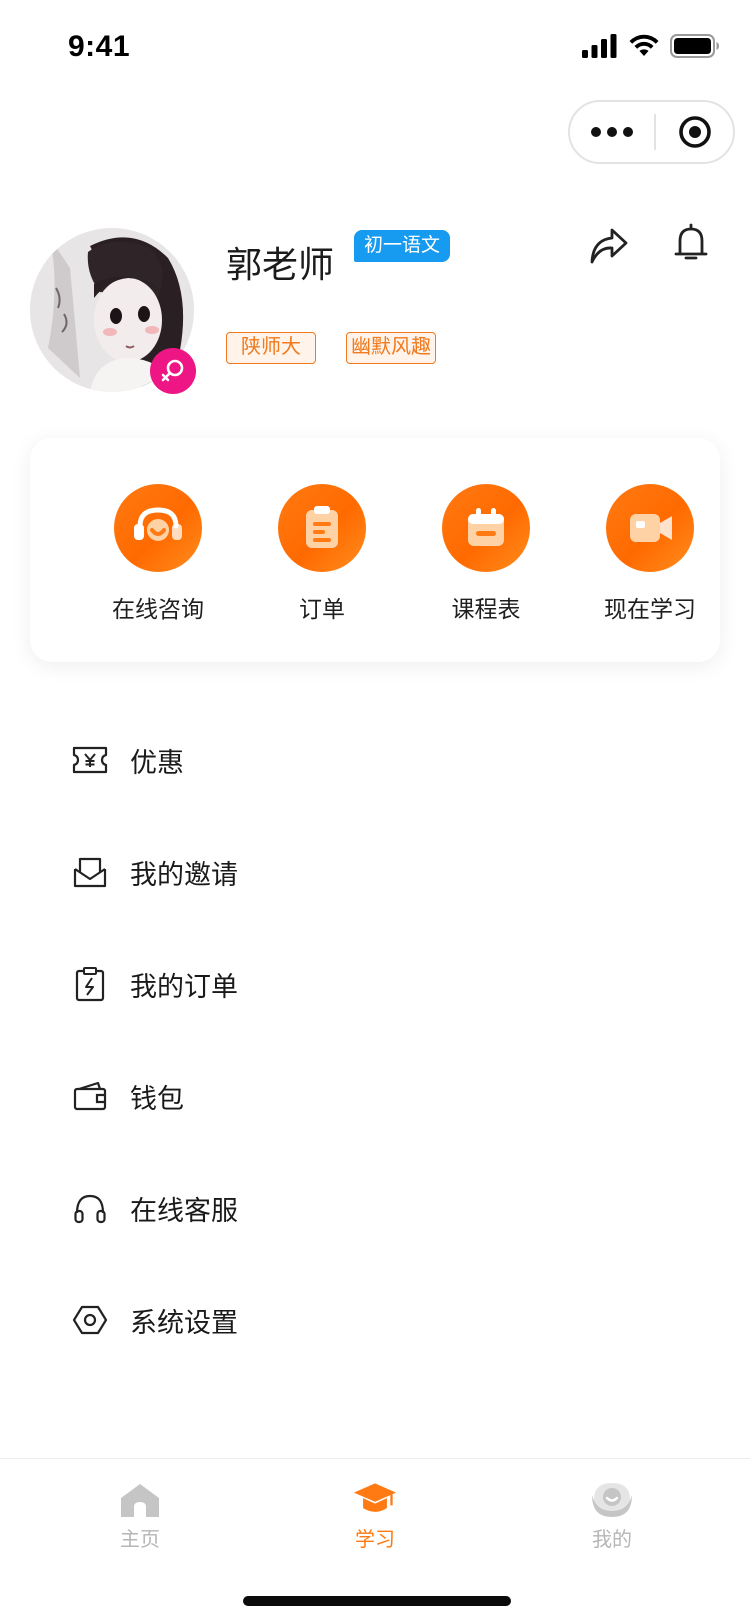  I want to click on menu-item-label: 优惠, so click(157, 762).